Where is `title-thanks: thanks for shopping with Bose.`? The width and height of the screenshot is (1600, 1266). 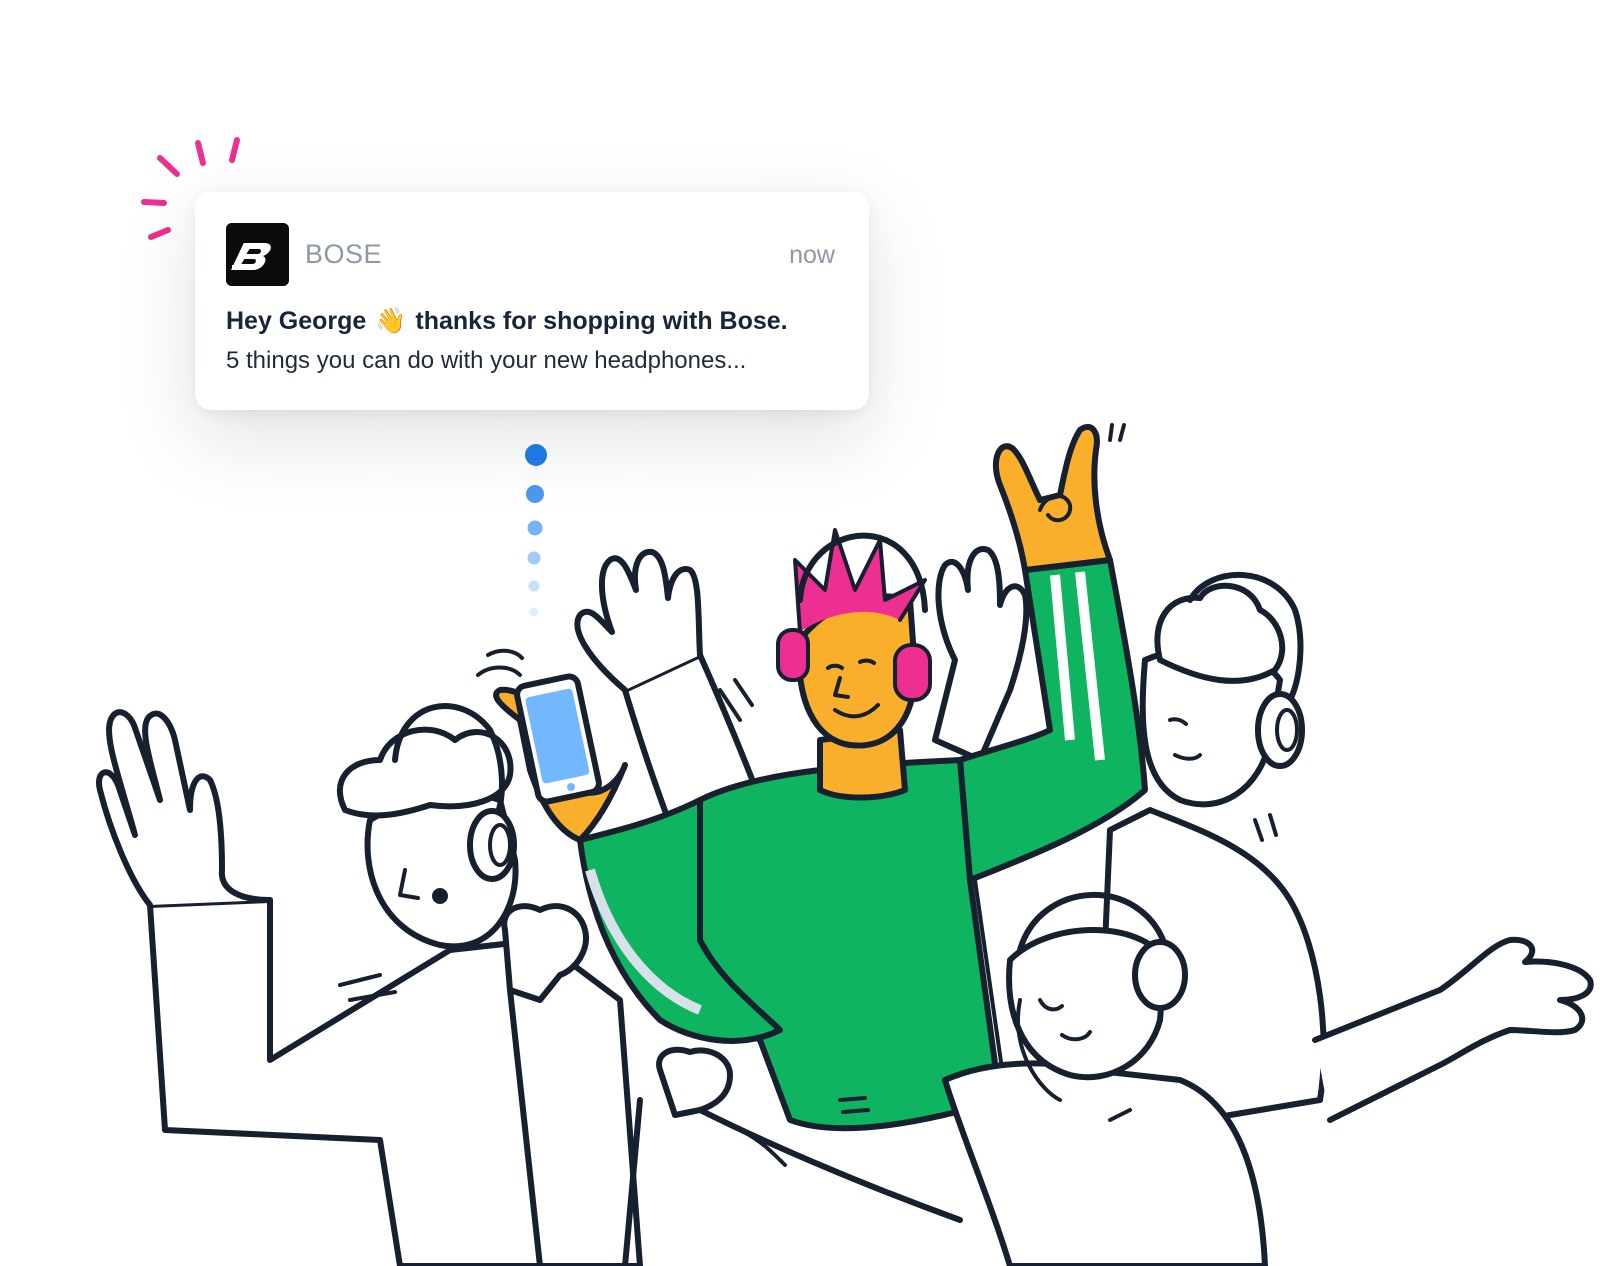 title-thanks: thanks for shopping with Bose. is located at coordinates (601, 321).